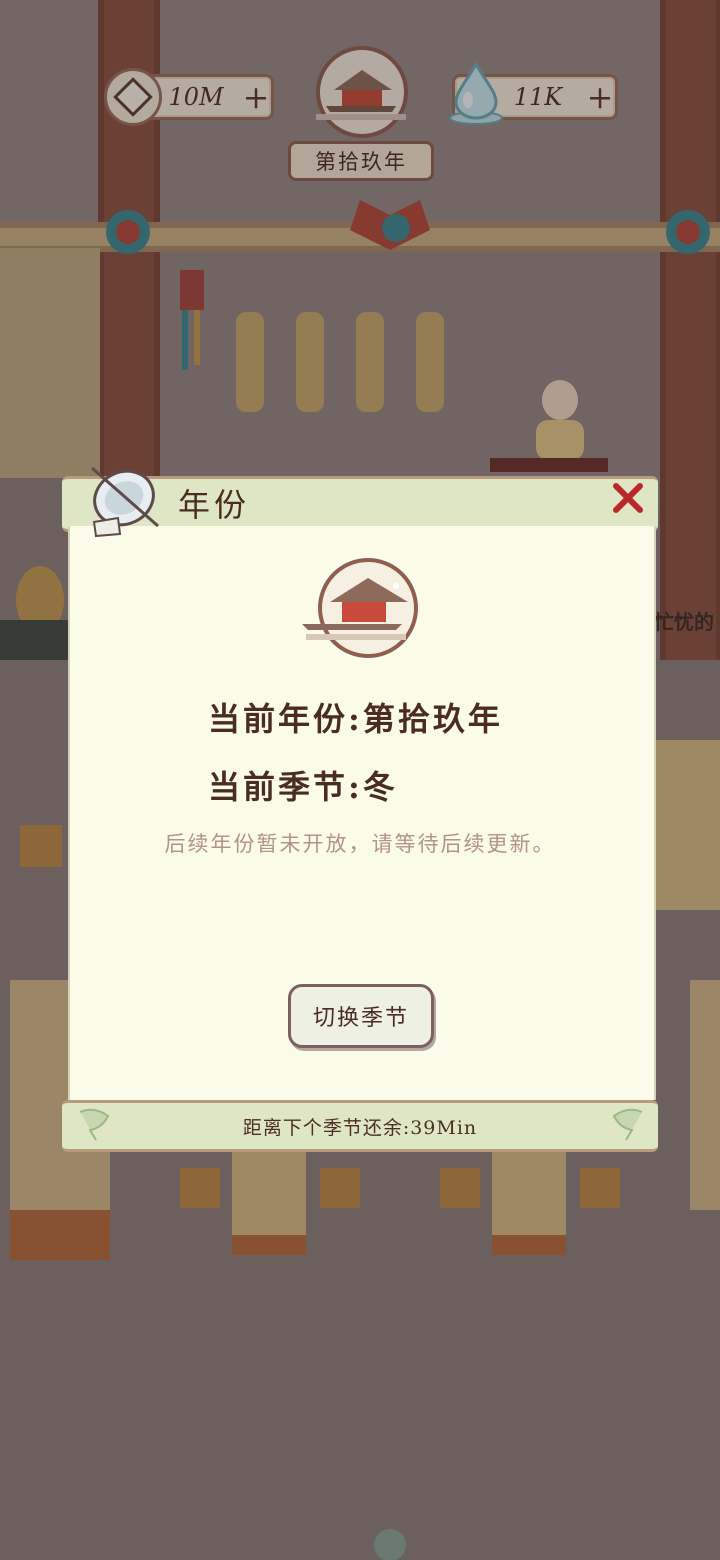  What do you see at coordinates (360, 1126) in the screenshot?
I see `season-countdown: 距离下个季节还余:39Min` at bounding box center [360, 1126].